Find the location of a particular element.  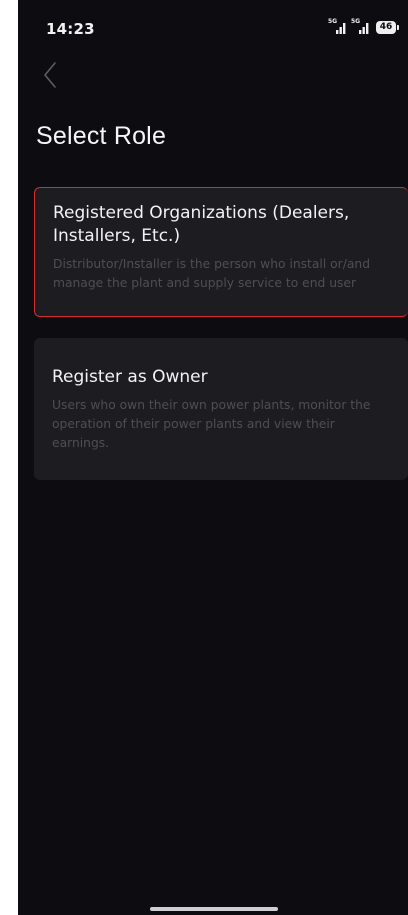

role-card-title: Register as Owner is located at coordinates (130, 377).